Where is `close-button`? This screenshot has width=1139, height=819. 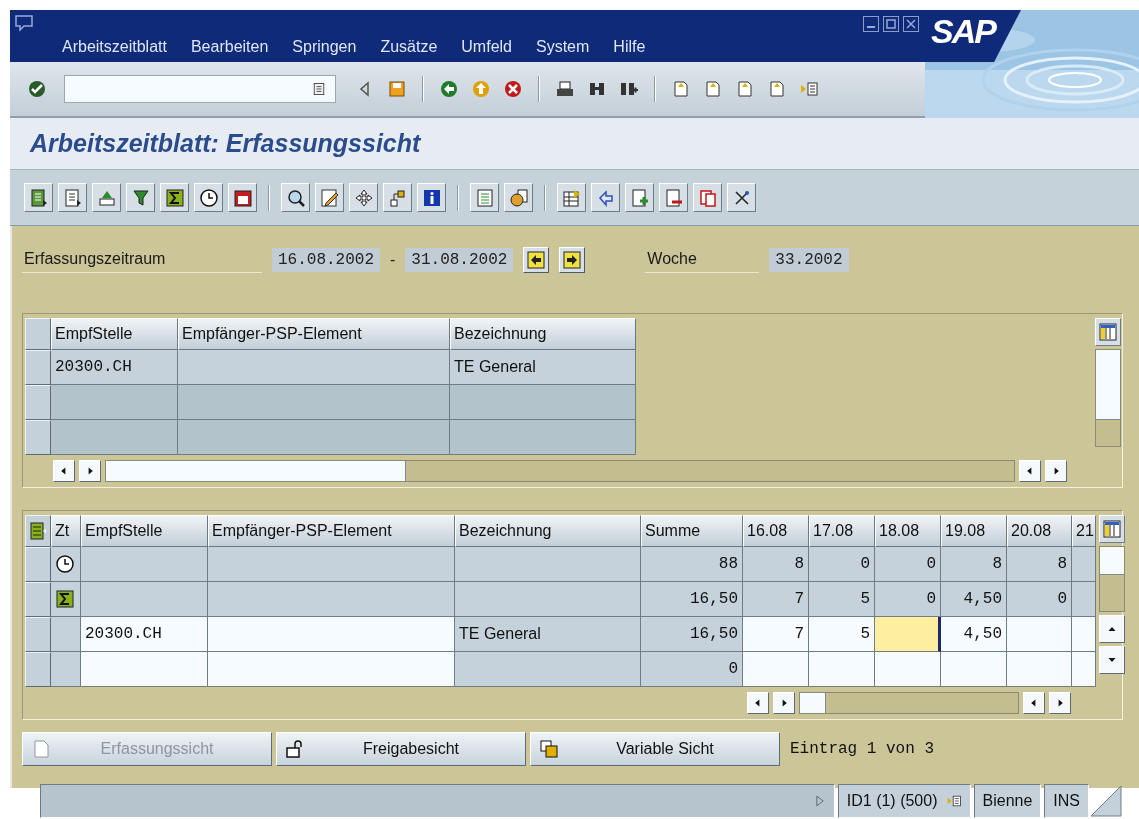 close-button is located at coordinates (911, 24).